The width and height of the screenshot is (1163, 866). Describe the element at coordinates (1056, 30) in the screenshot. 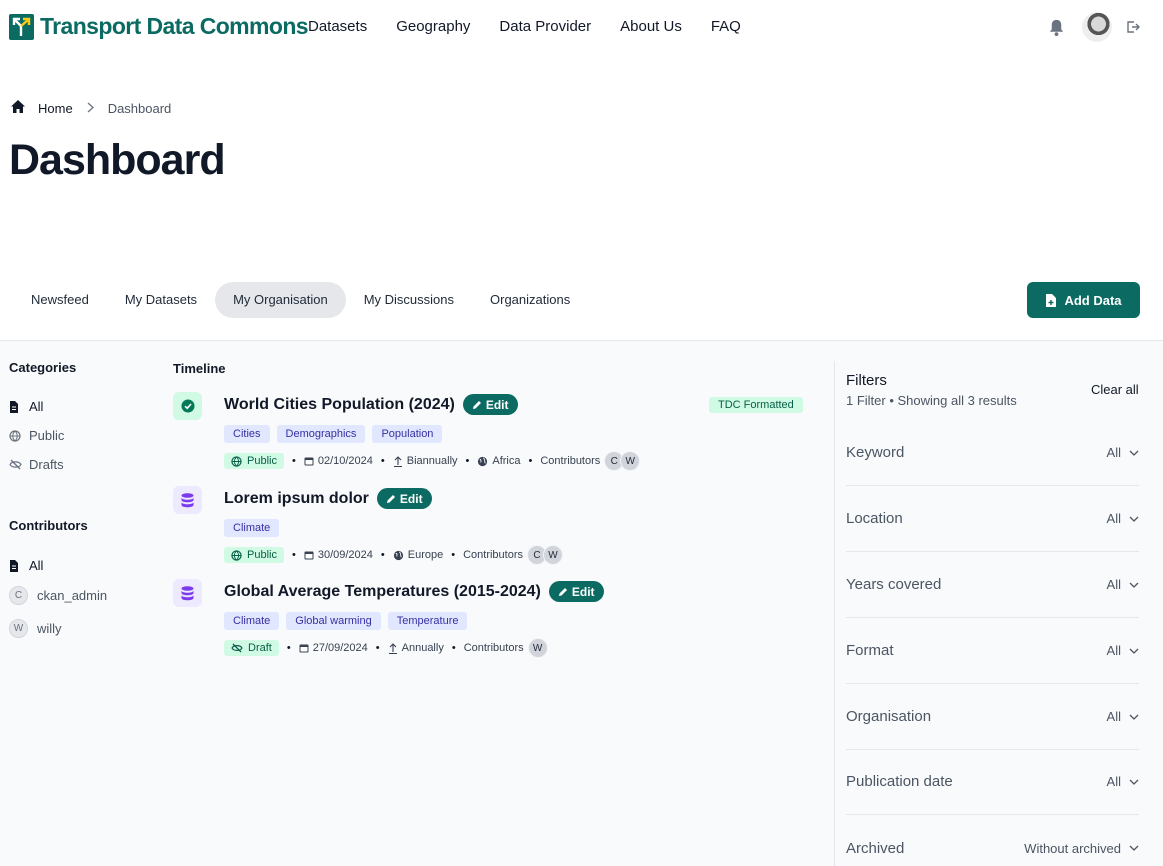

I see `bell-icon` at that location.